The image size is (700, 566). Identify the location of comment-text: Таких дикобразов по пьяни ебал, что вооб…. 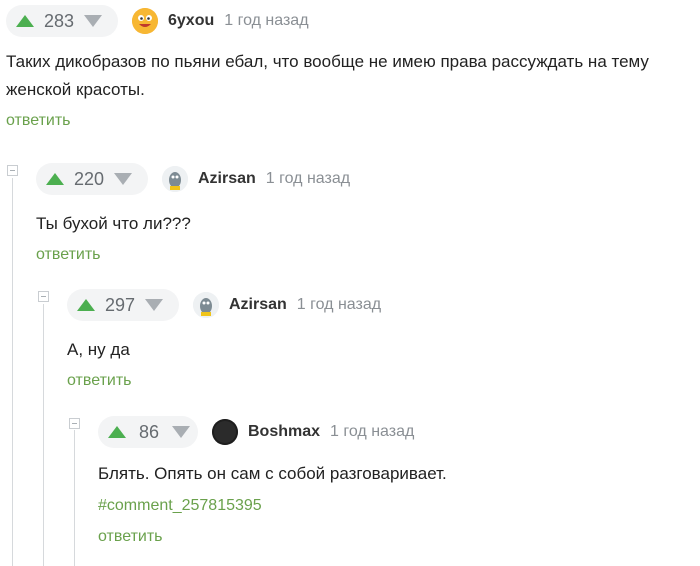
(327, 75).